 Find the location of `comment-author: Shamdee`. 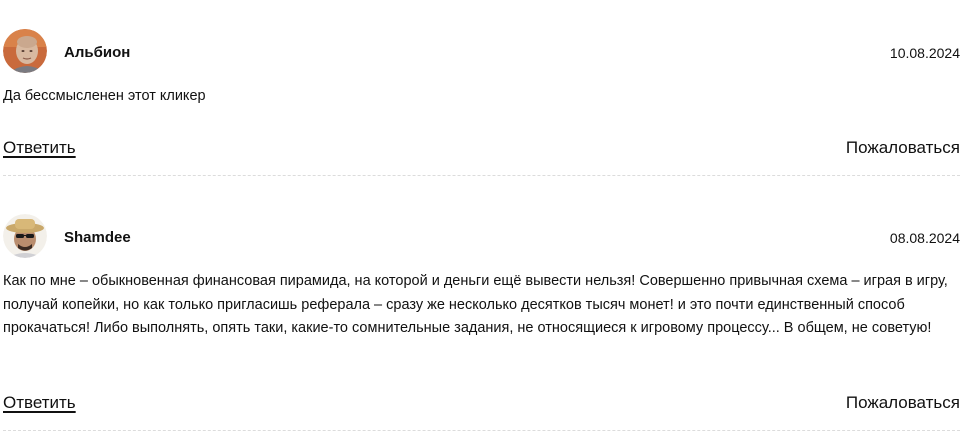

comment-author: Shamdee is located at coordinates (97, 237).